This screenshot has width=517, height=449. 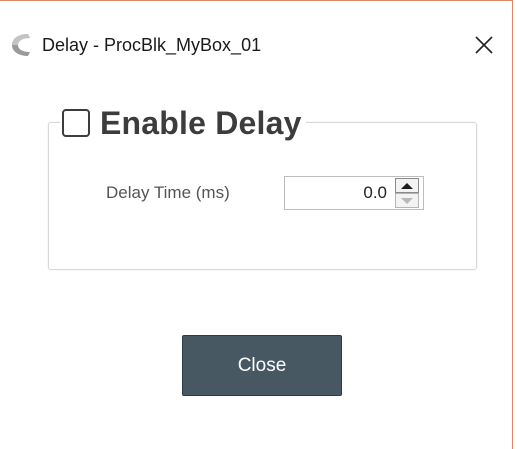 What do you see at coordinates (22, 45) in the screenshot?
I see `crescent-logo-icon` at bounding box center [22, 45].